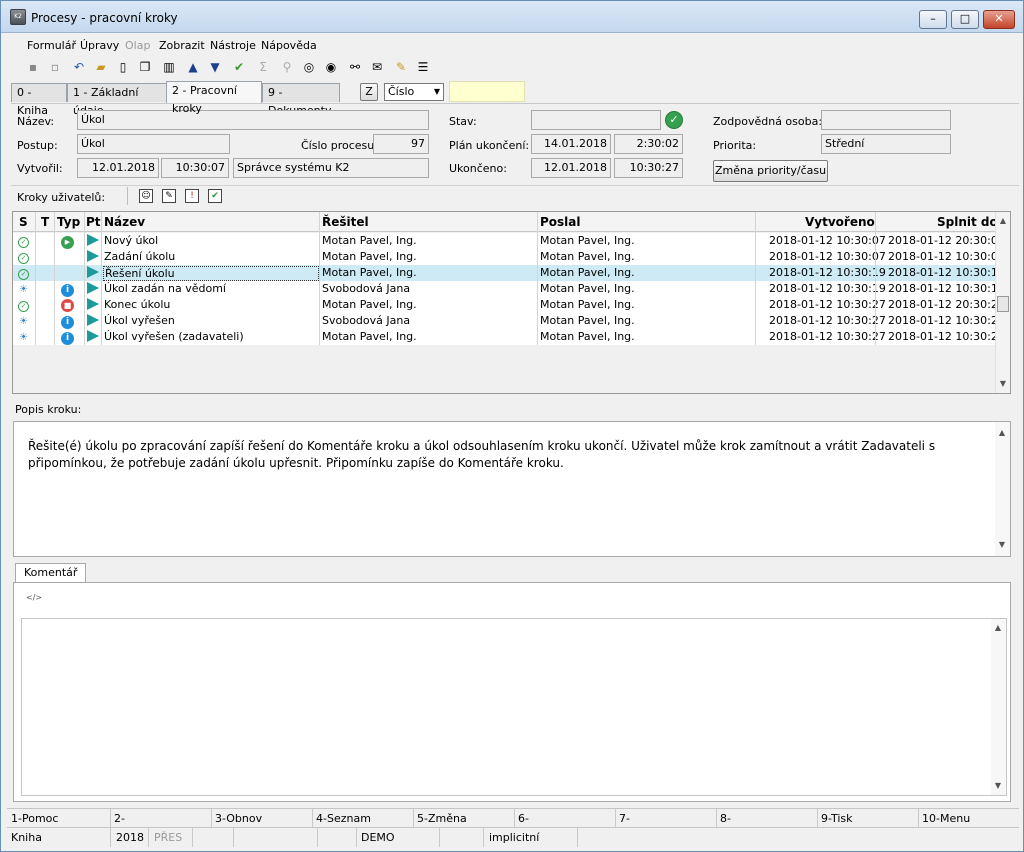 The image size is (1024, 852). What do you see at coordinates (512, 17) in the screenshot?
I see `title-bar: K2 Procesy - pracovní kroky – □ ✕` at bounding box center [512, 17].